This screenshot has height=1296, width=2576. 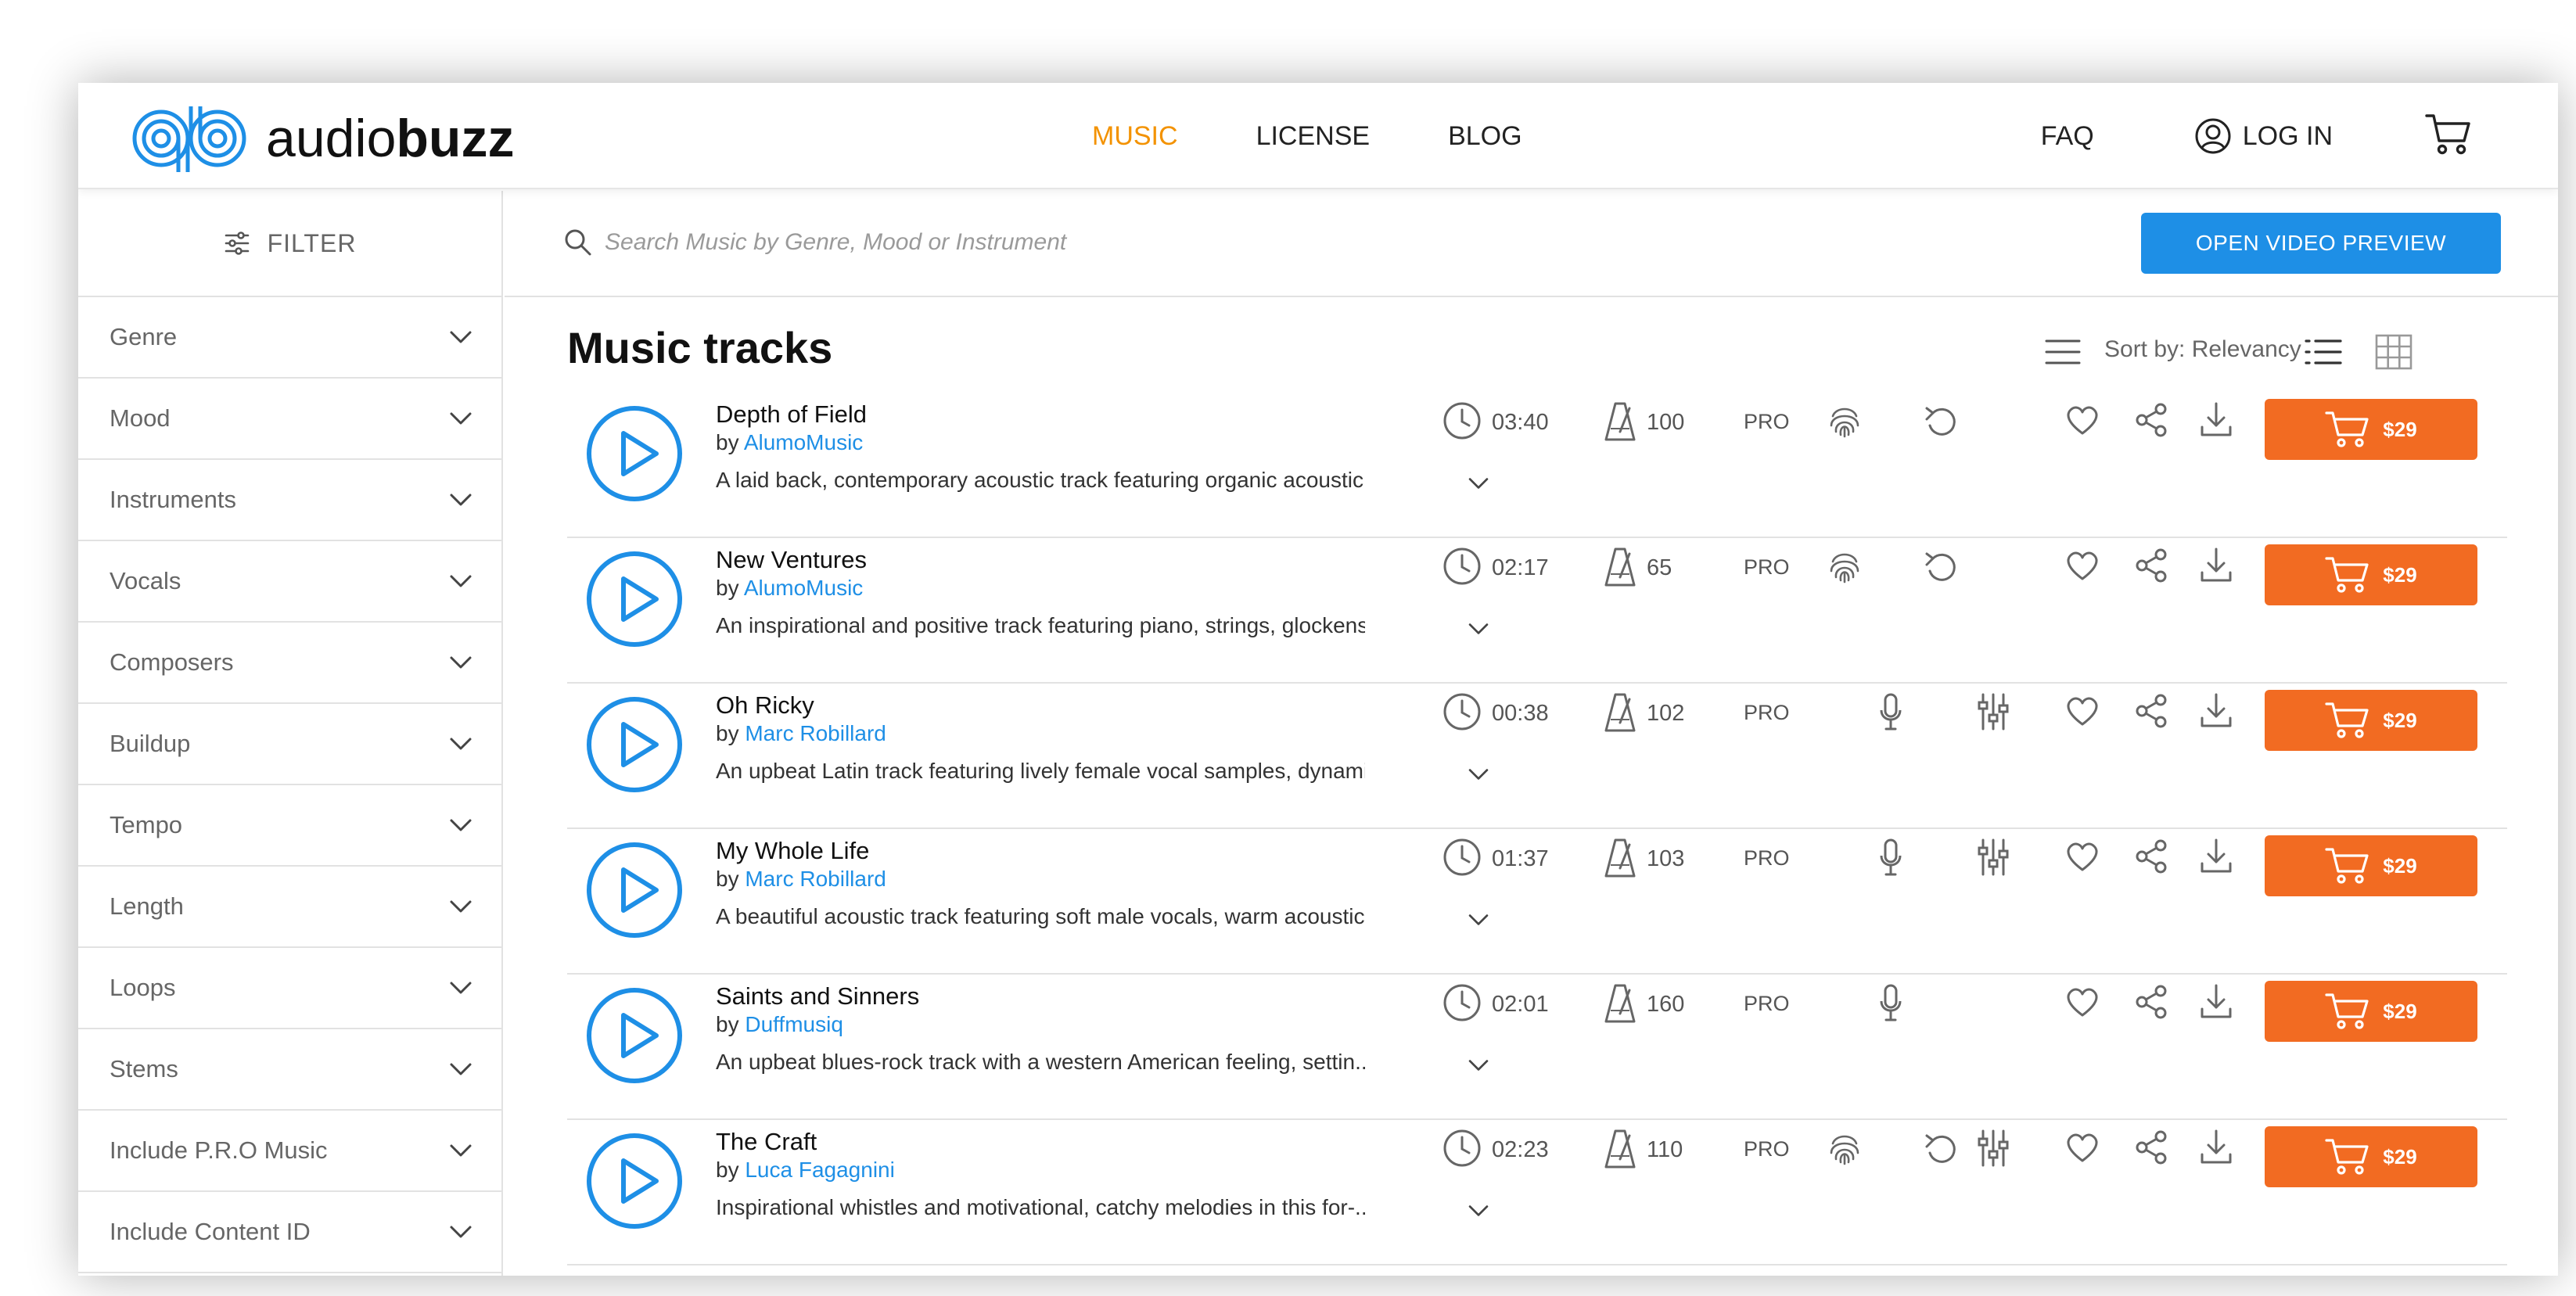 What do you see at coordinates (289, 1070) in the screenshot?
I see `filter-stems: Stems` at bounding box center [289, 1070].